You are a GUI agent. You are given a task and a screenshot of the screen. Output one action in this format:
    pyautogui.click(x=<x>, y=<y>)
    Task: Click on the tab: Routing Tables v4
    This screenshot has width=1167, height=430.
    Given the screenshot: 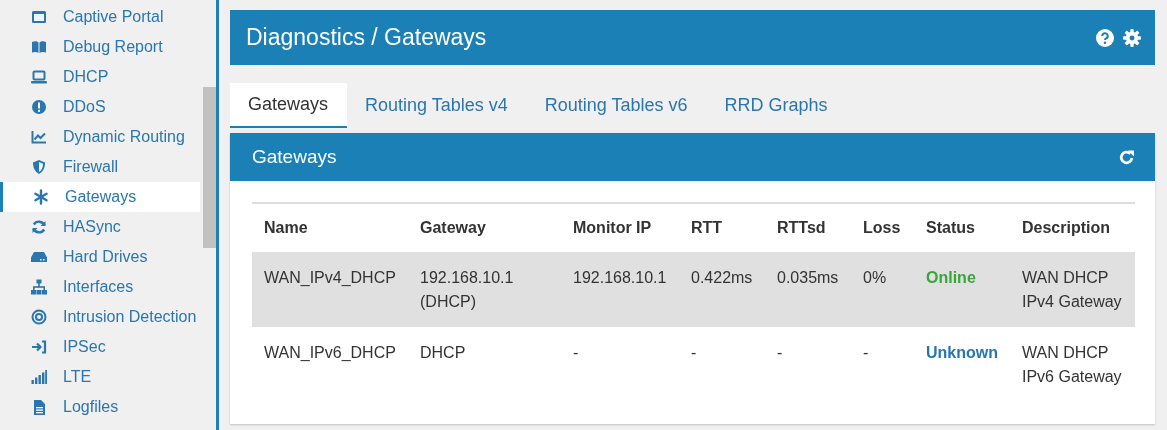 What is the action you would take?
    pyautogui.click(x=437, y=105)
    